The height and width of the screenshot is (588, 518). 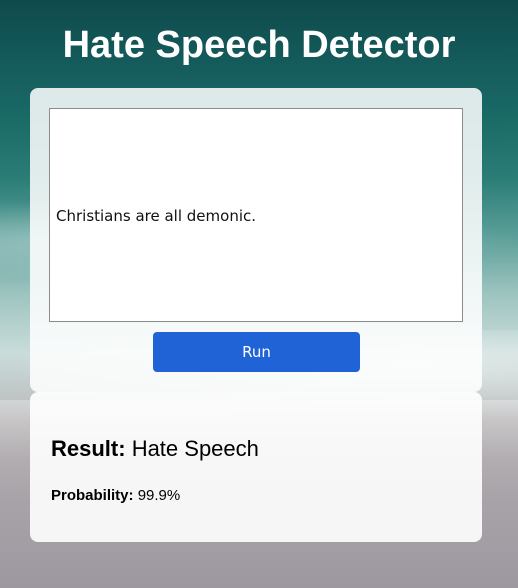 What do you see at coordinates (159, 495) in the screenshot?
I see `probability-value: 99.9%` at bounding box center [159, 495].